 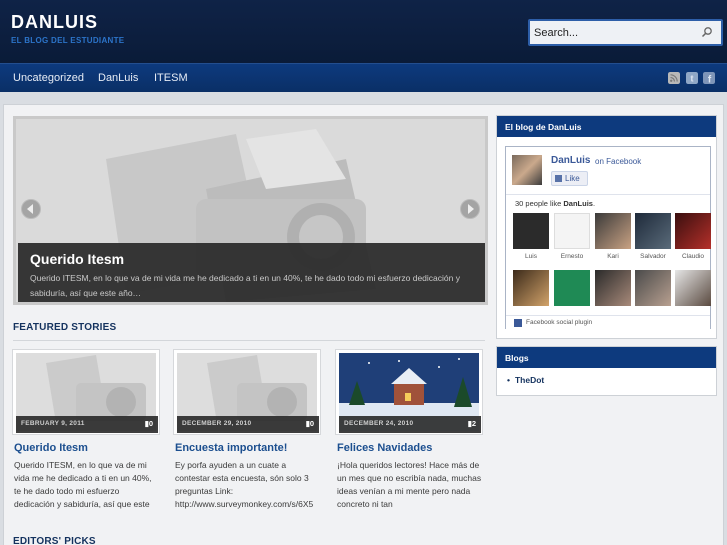 I want to click on fan-item: Luis, so click(x=531, y=236).